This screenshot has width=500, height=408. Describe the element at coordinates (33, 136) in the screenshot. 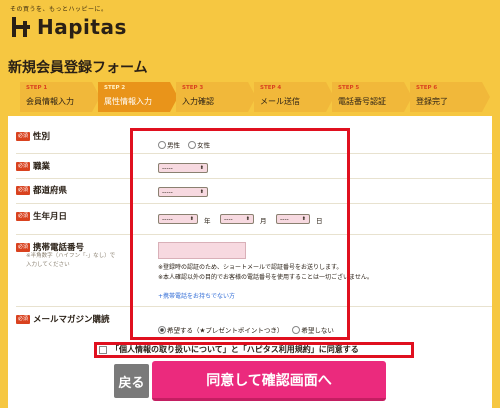

I see `gender-label: 必須 性別` at that location.